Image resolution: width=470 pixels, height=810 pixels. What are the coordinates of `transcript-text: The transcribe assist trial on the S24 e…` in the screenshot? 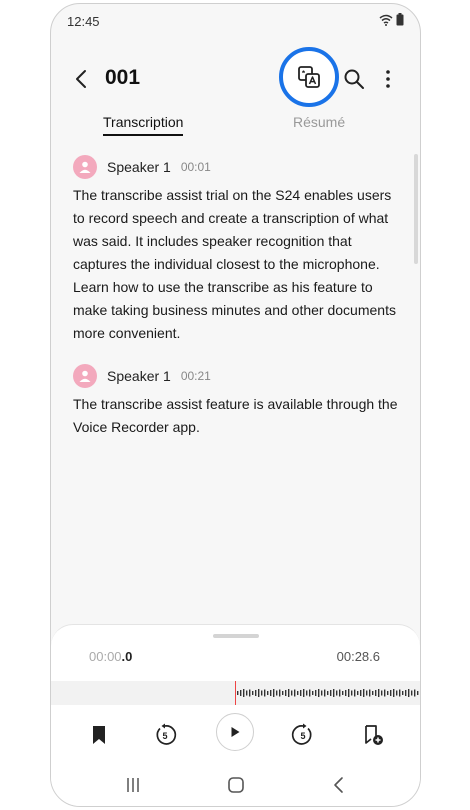 It's located at (234, 264).